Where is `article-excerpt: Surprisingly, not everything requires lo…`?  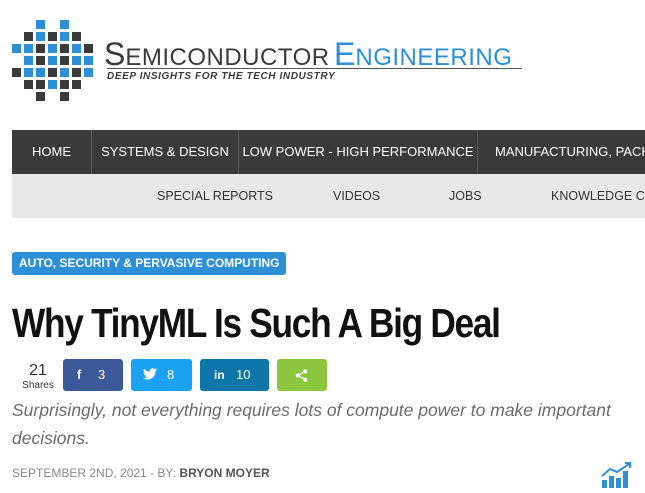
article-excerpt: Surprisingly, not everything requires lo… is located at coordinates (311, 424).